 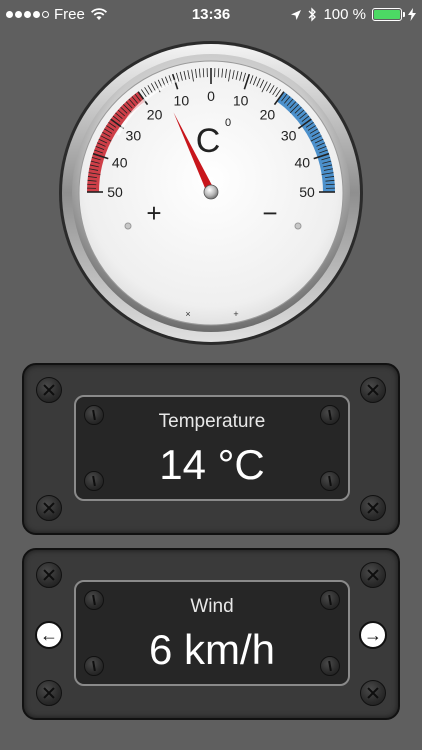 I want to click on wind-title: Wind, so click(x=212, y=606).